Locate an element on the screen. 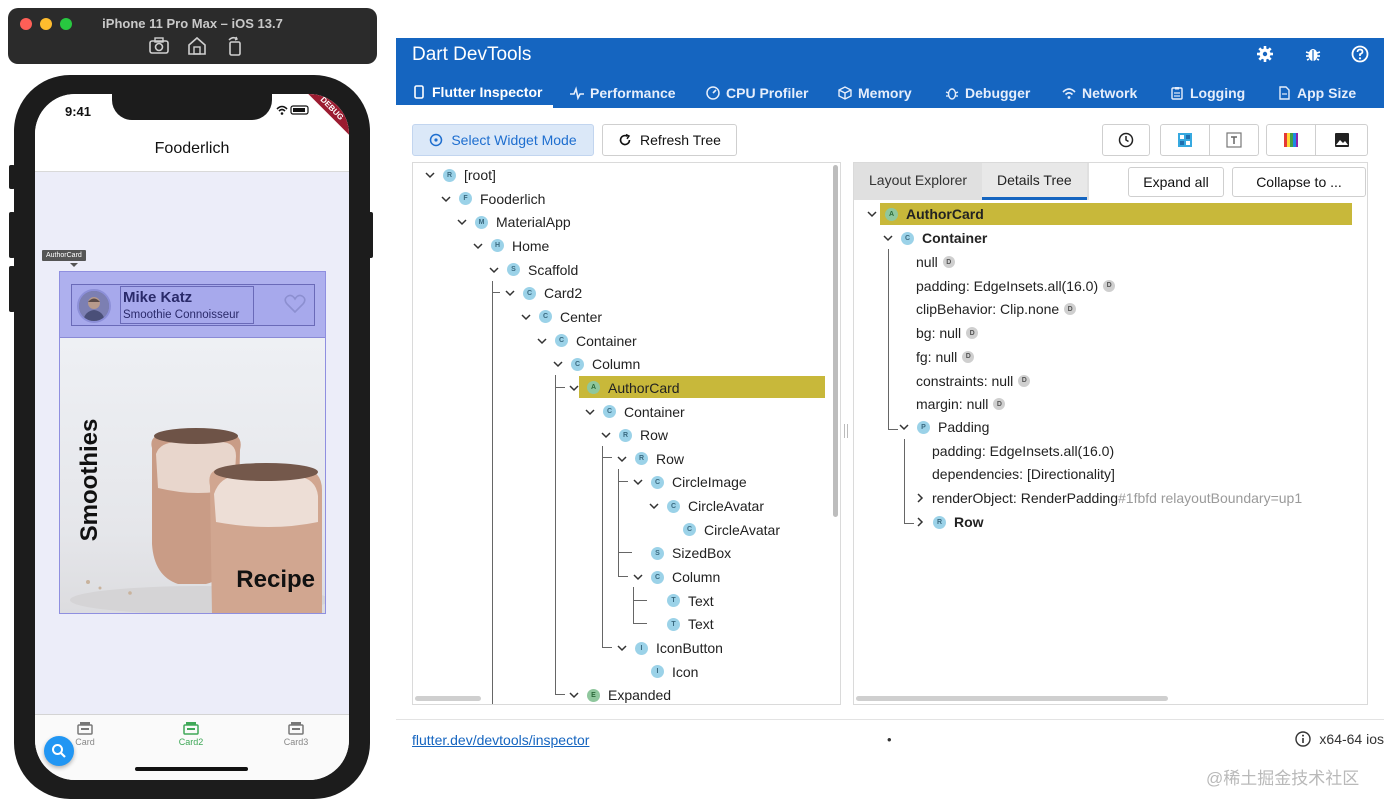  tree-node: A AuthorCard is located at coordinates (623, 388).